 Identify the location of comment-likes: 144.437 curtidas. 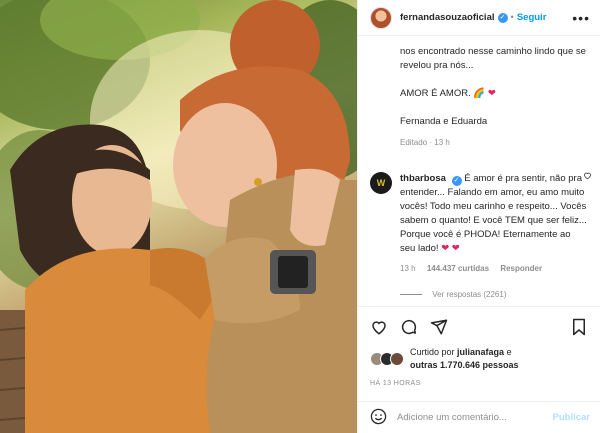
(458, 268).